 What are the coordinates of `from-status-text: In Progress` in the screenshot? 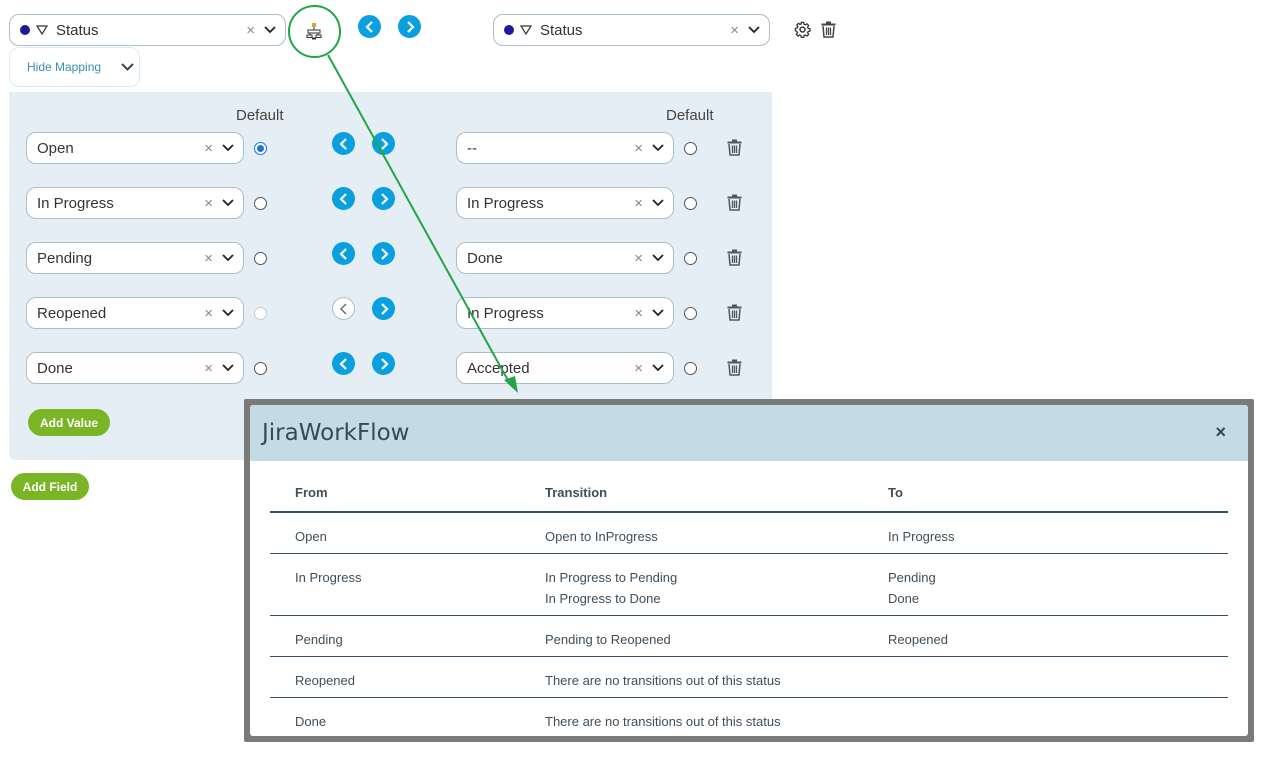 It's located at (328, 577).